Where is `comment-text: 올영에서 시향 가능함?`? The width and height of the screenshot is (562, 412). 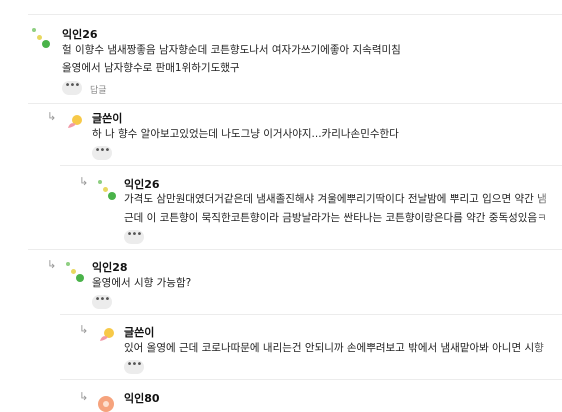 comment-text: 올영에서 시향 가능함? is located at coordinates (142, 283).